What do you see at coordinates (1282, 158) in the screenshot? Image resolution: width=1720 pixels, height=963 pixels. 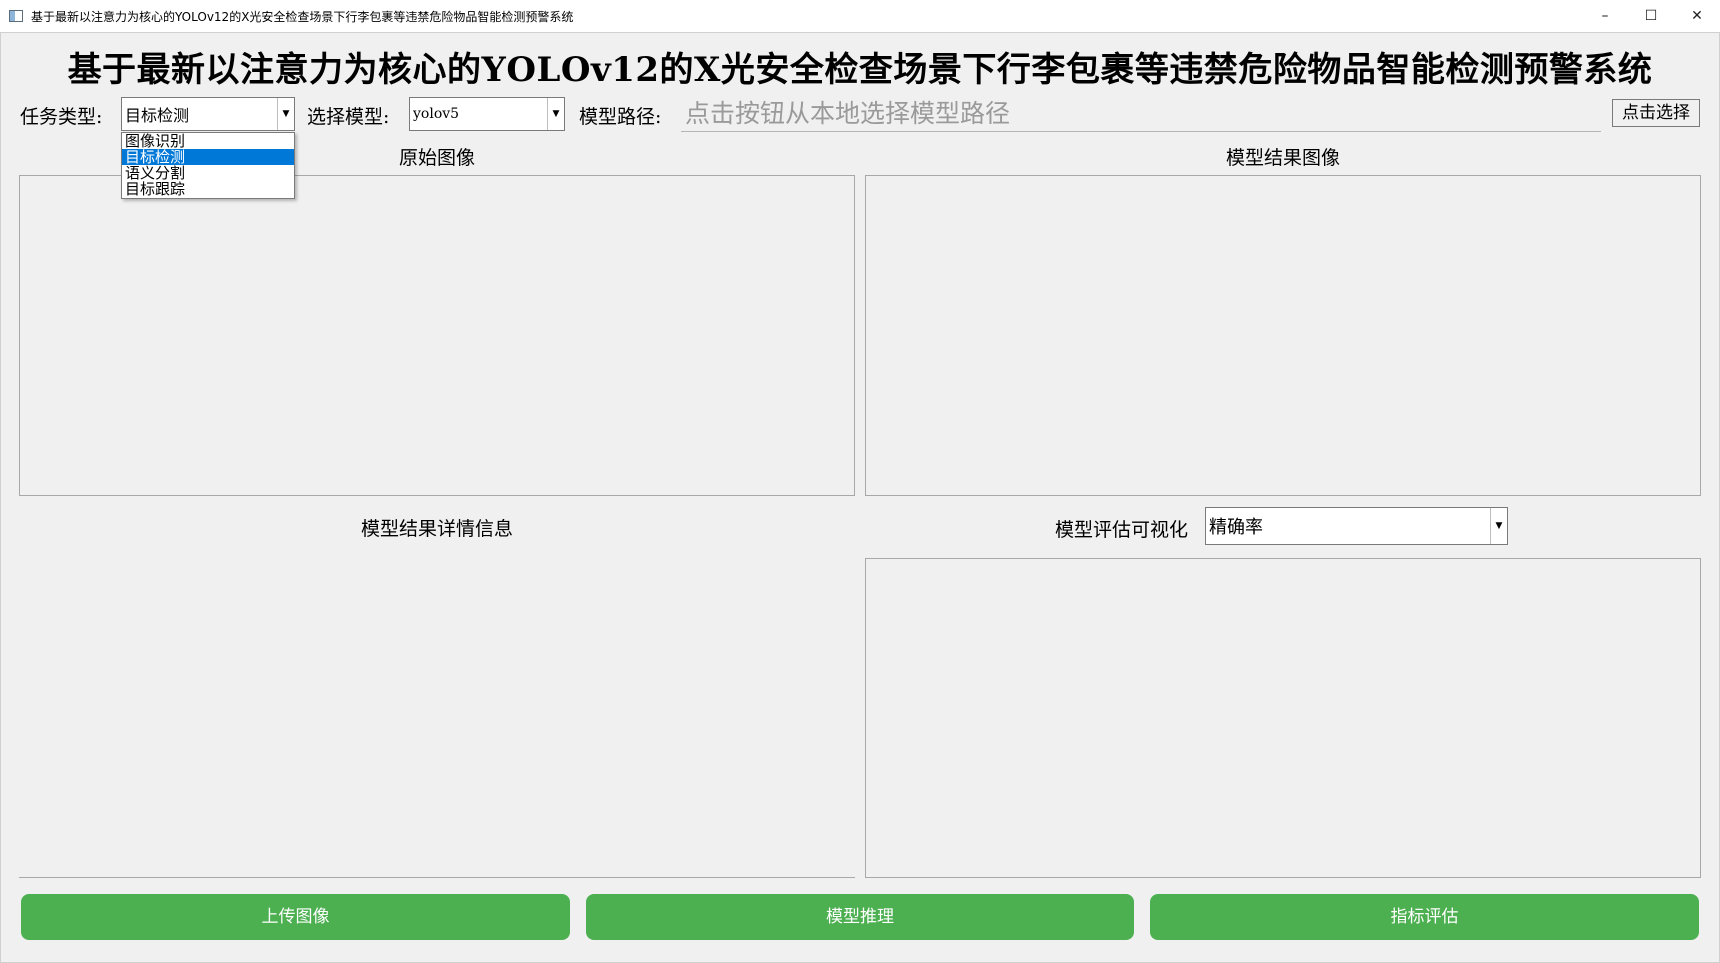 I see `result-image-title: 模型结果图像` at bounding box center [1282, 158].